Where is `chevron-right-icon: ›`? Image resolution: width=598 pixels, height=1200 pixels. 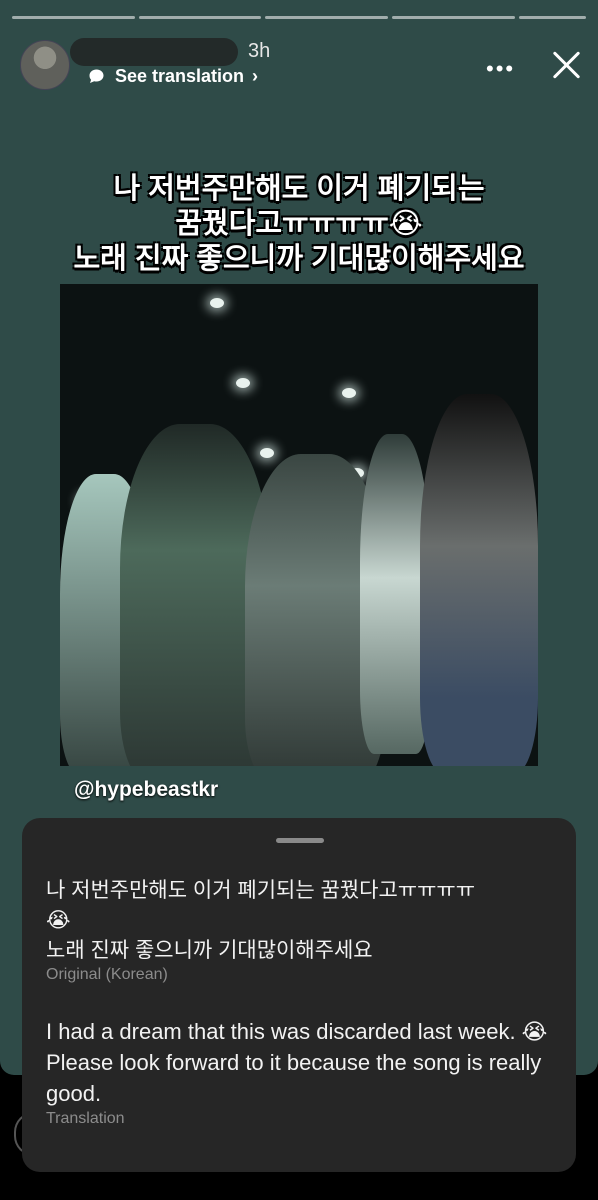
chevron-right-icon: › is located at coordinates (255, 76).